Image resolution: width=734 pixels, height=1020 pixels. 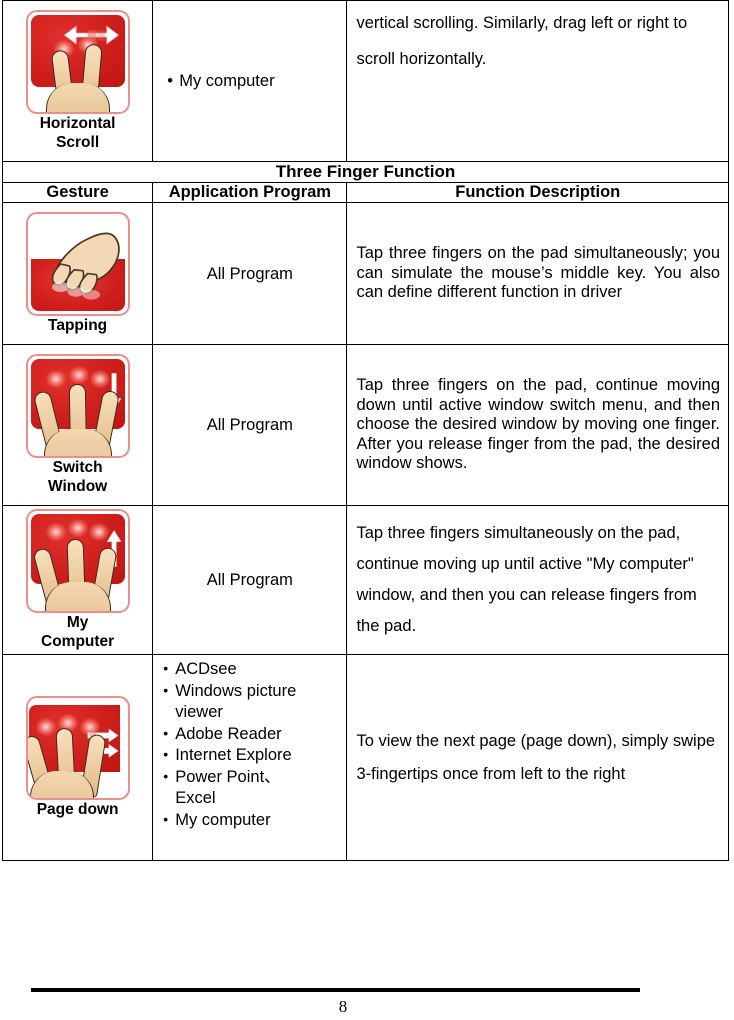 What do you see at coordinates (251, 669) in the screenshot?
I see `list-item: ACDsee` at bounding box center [251, 669].